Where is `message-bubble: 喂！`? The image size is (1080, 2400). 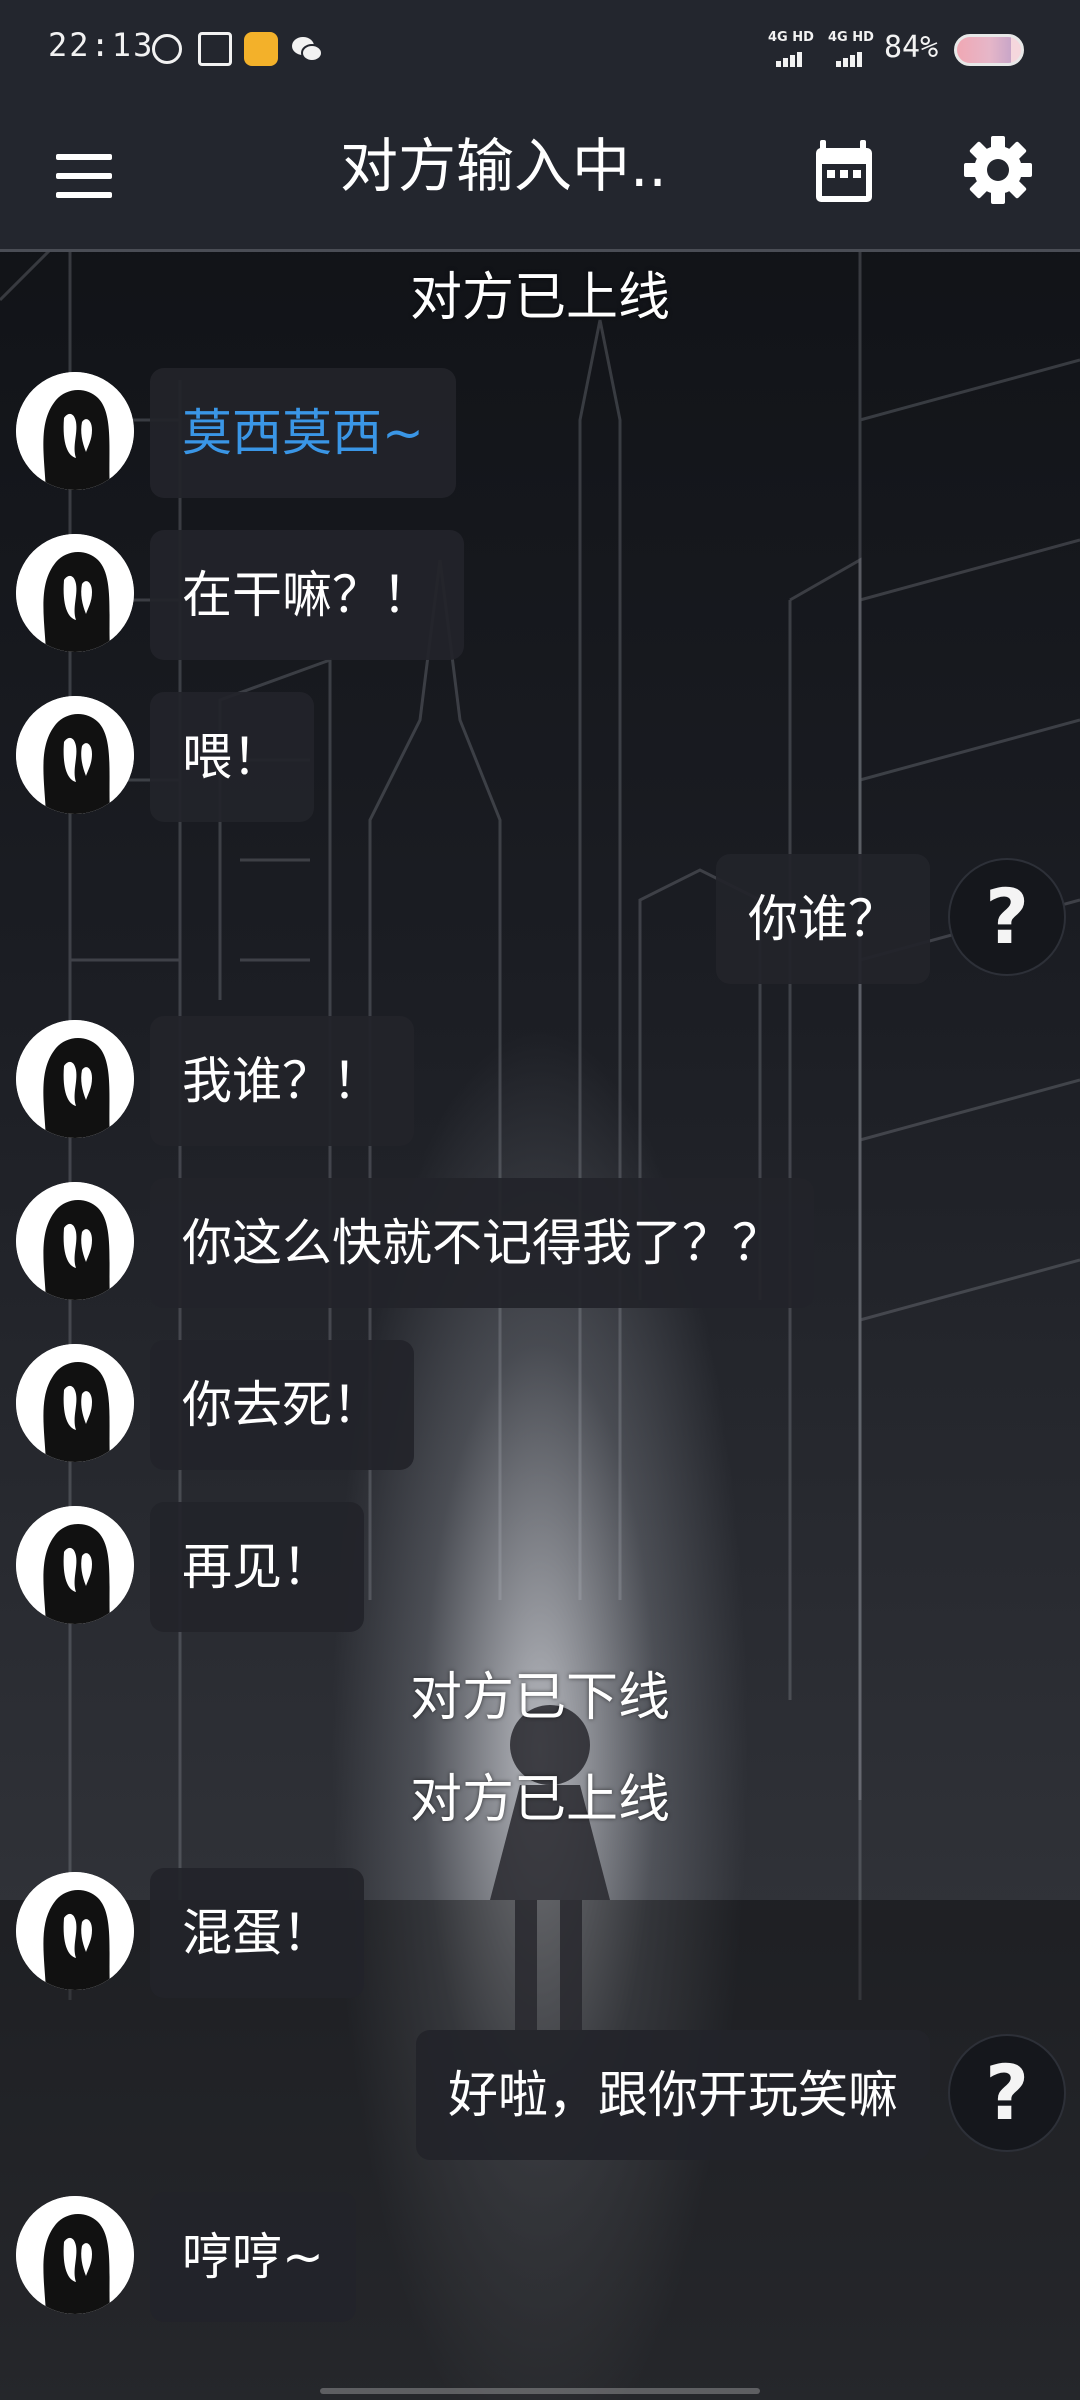
message-bubble: 喂！ is located at coordinates (232, 757).